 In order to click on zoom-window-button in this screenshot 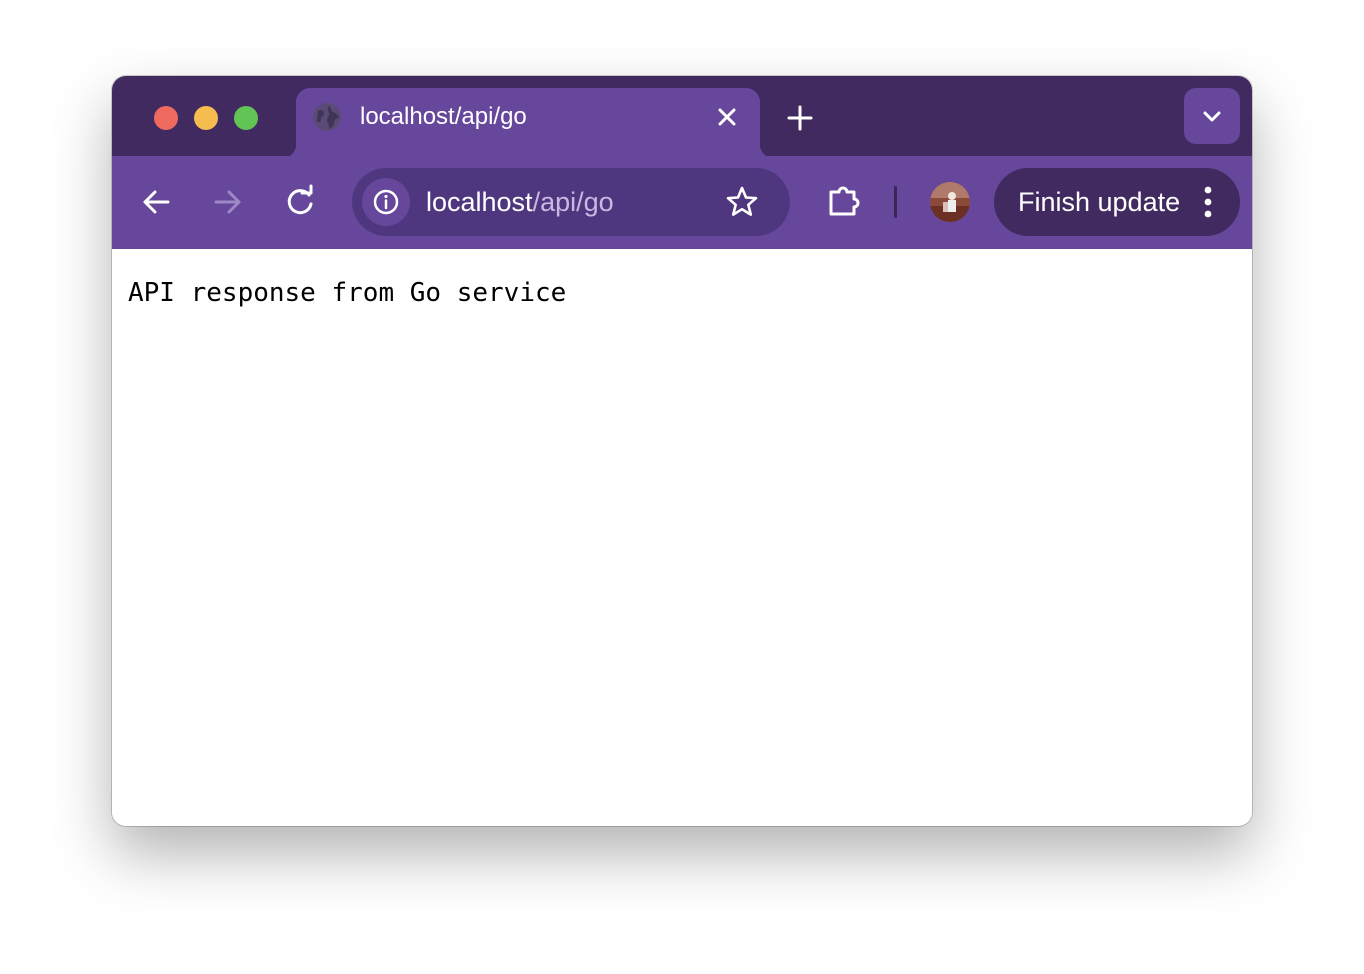, I will do `click(246, 118)`.